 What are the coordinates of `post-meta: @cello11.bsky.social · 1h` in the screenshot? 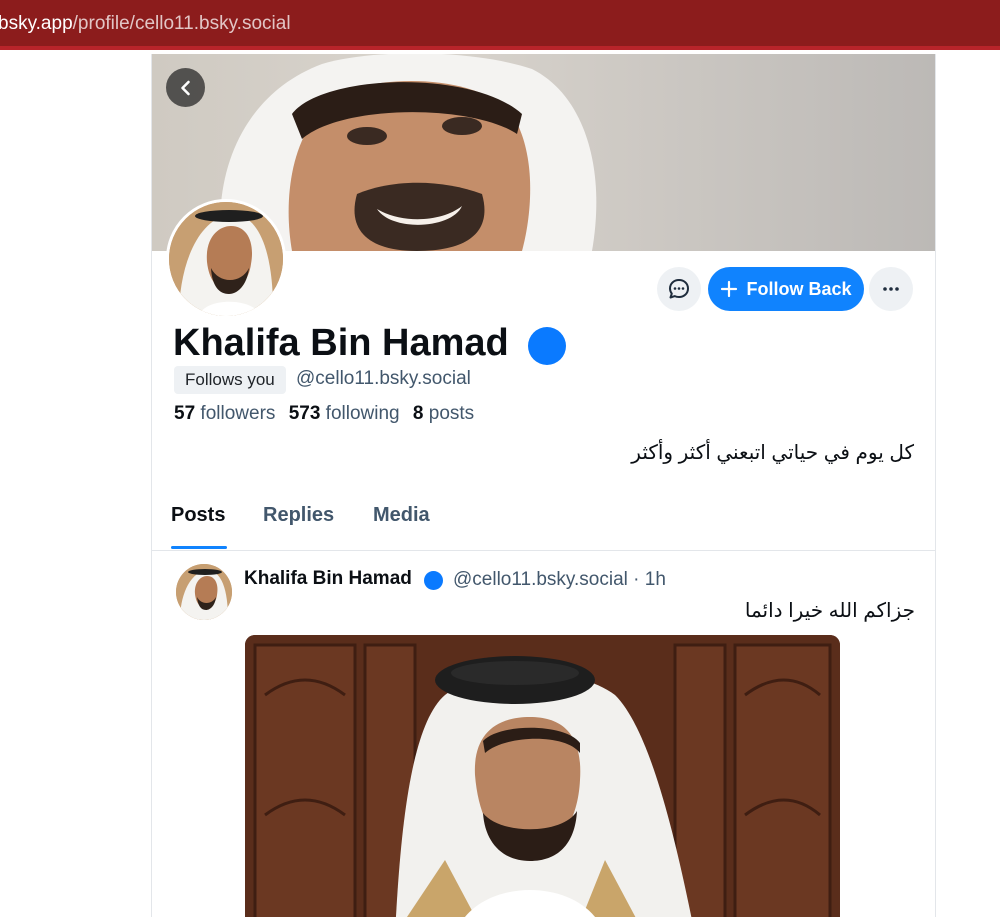 It's located at (559, 580).